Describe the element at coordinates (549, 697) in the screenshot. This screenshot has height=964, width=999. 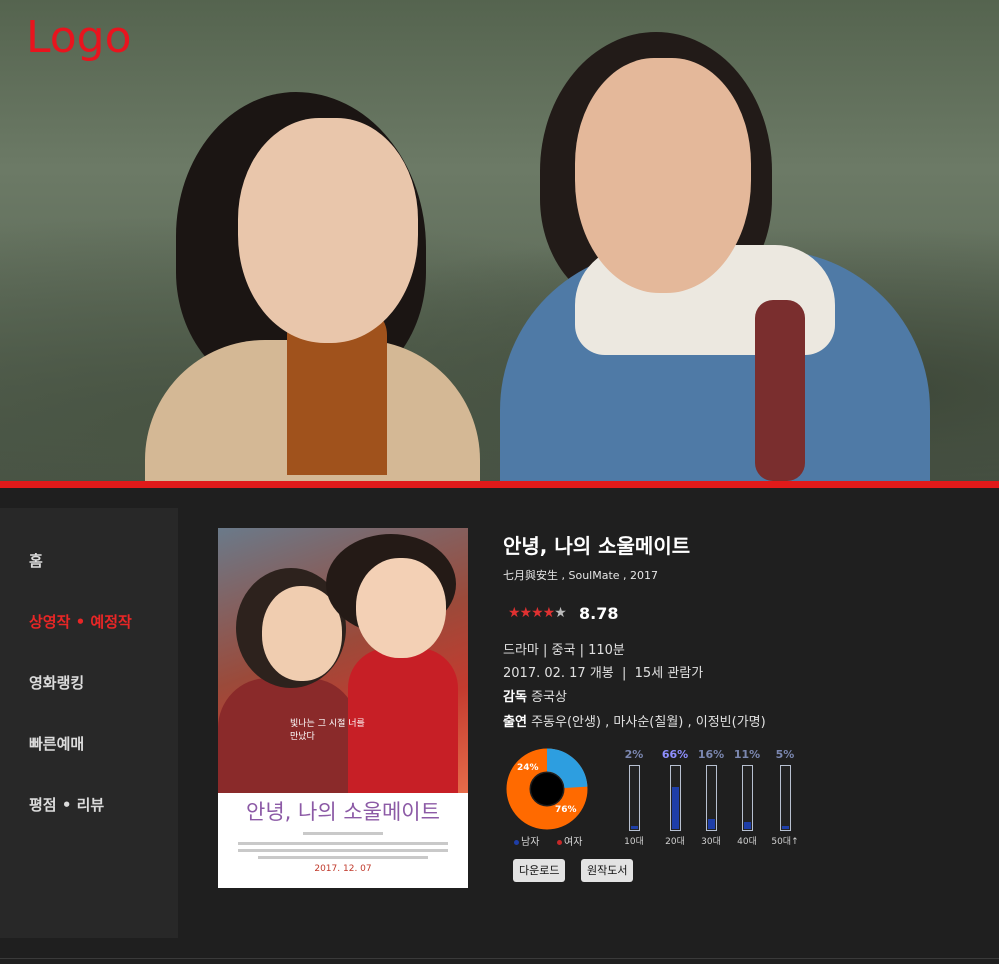
I see `director-name: 증국상` at that location.